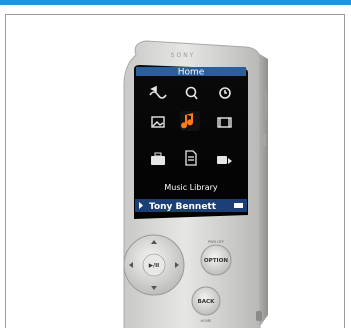  I want to click on back-button: BACK, so click(206, 301).